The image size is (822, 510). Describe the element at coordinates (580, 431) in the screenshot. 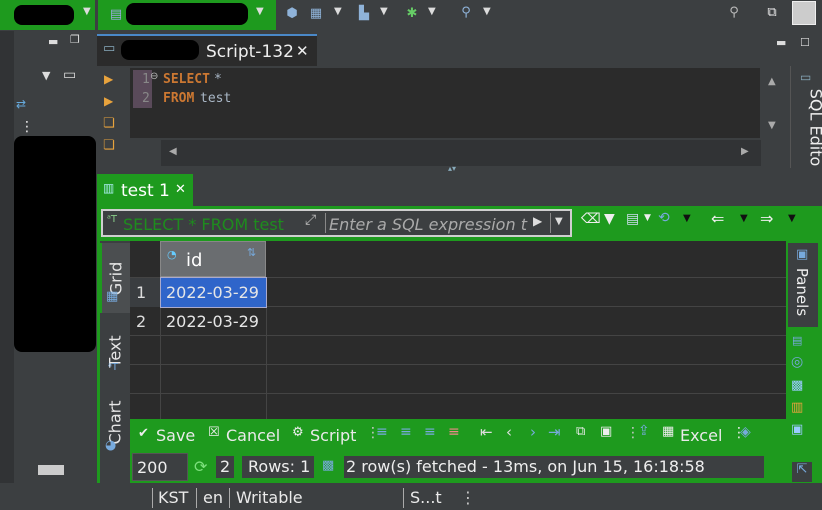

I see `panels-icon: ⧉` at that location.